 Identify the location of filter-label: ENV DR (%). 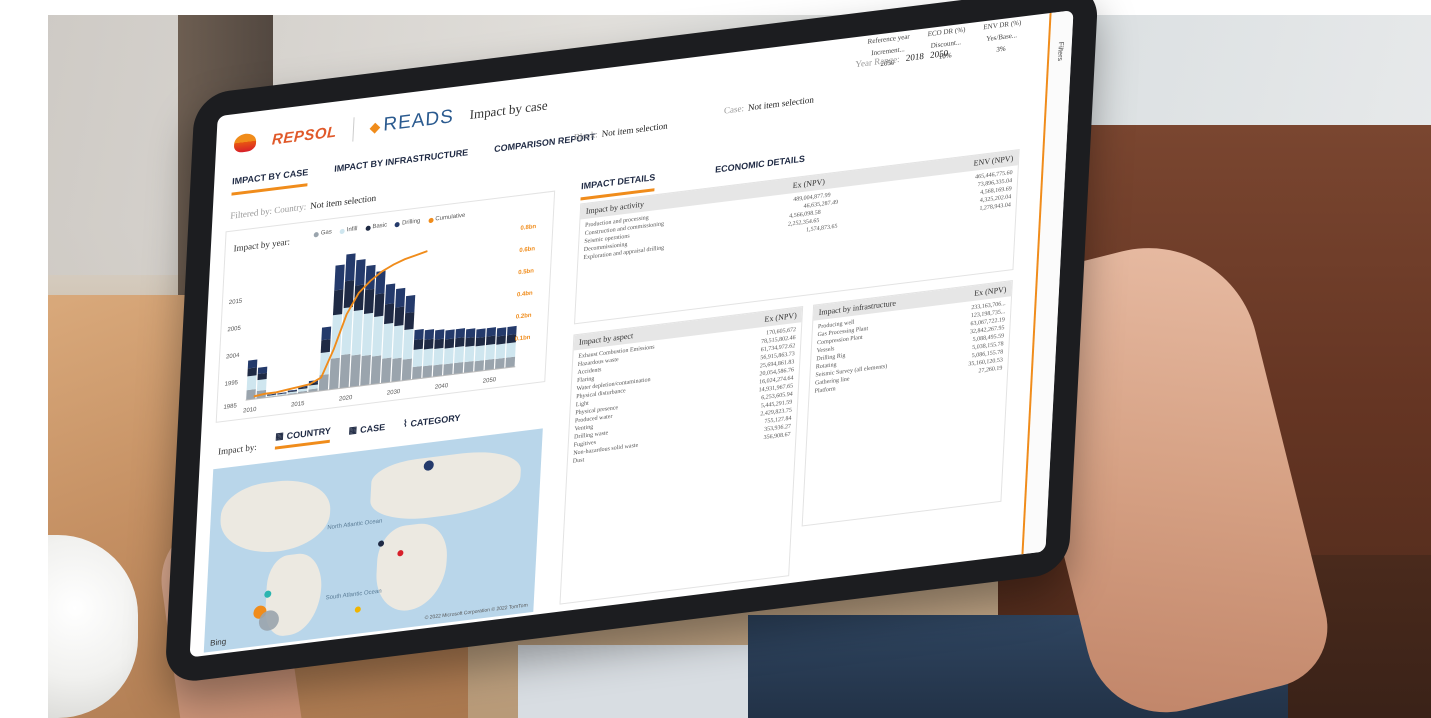
(1002, 25).